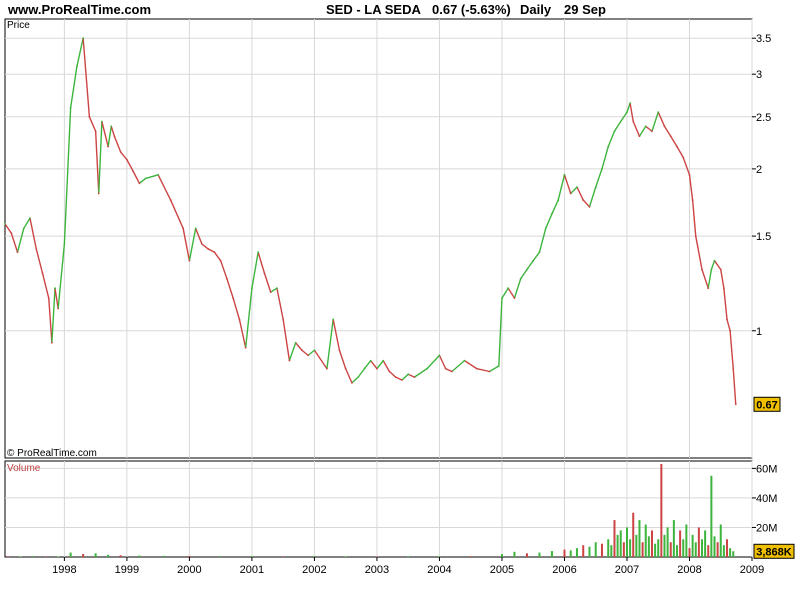  Describe the element at coordinates (774, 552) in the screenshot. I see `last-volume-label: 3,868K` at that location.